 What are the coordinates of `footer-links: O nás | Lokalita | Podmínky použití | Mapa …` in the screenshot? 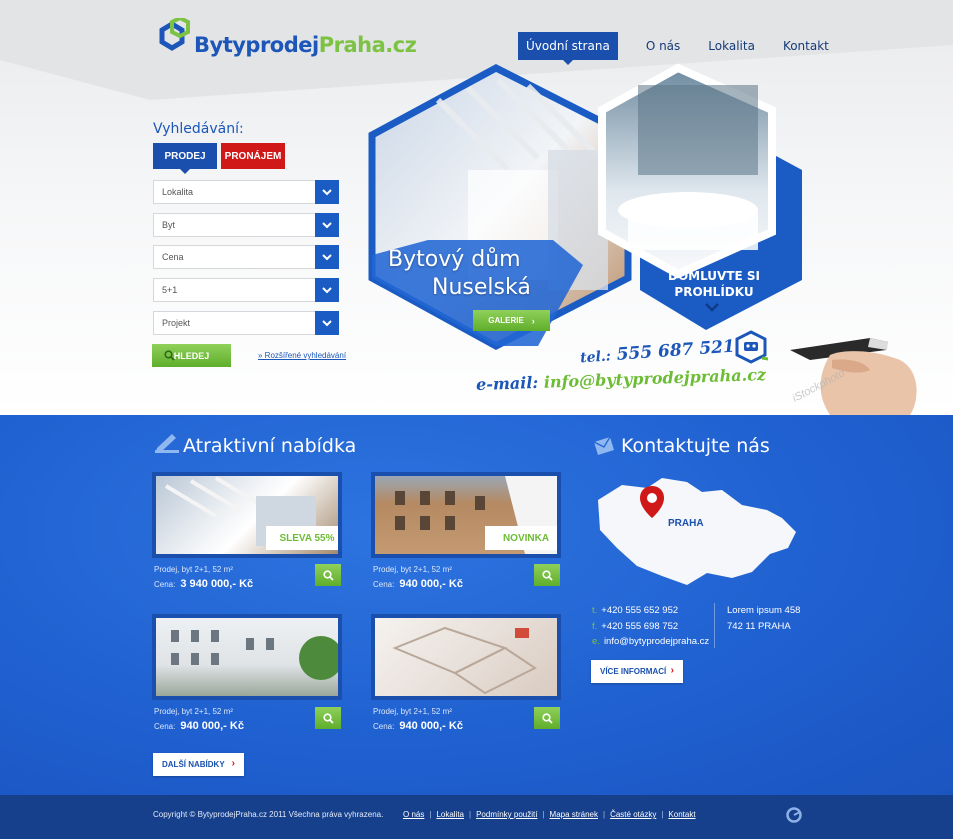 It's located at (549, 814).